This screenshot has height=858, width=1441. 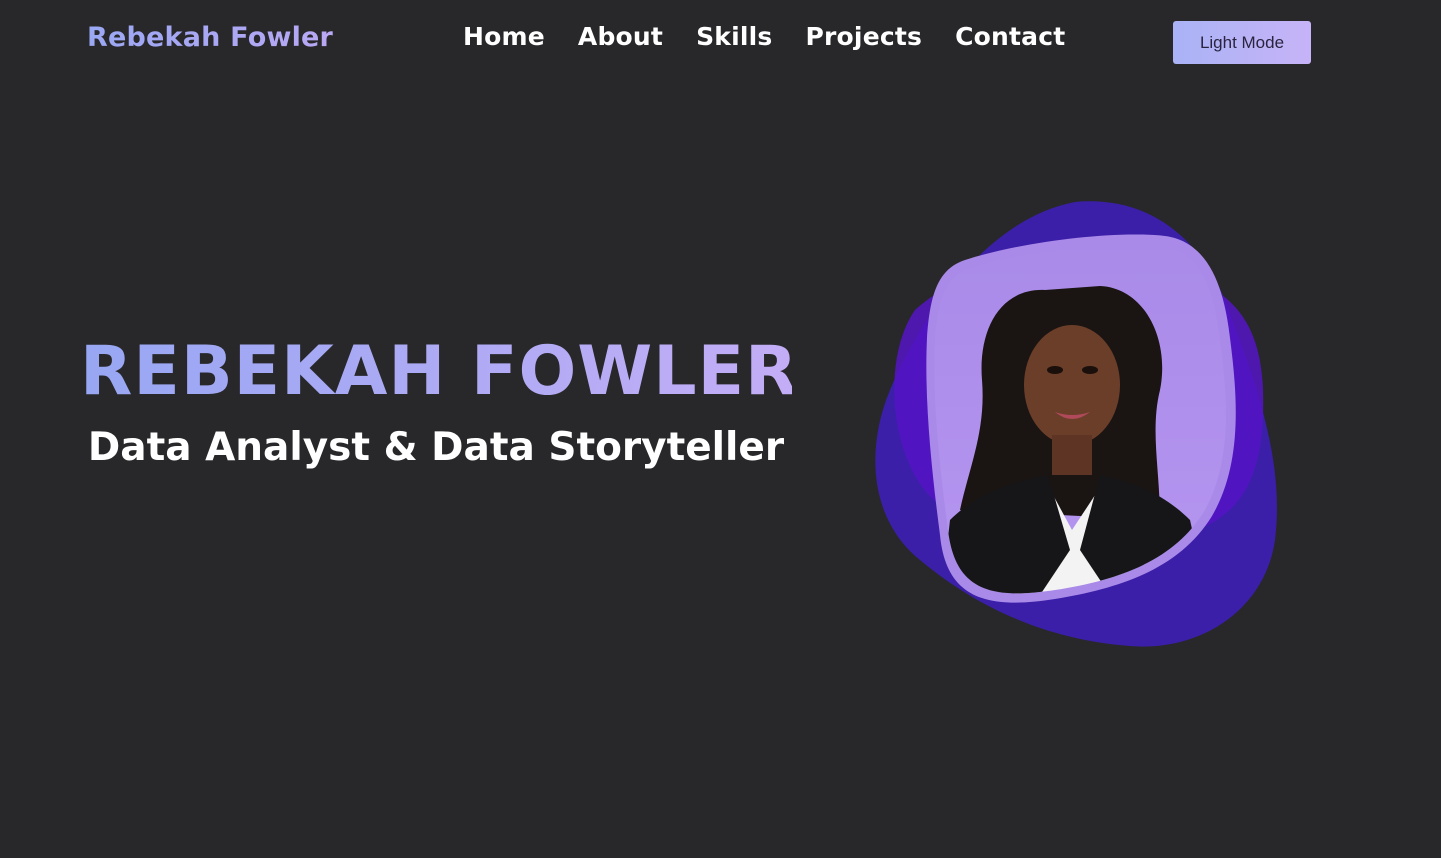 I want to click on brand-logo-link: Rebekah Fowler, so click(x=210, y=37).